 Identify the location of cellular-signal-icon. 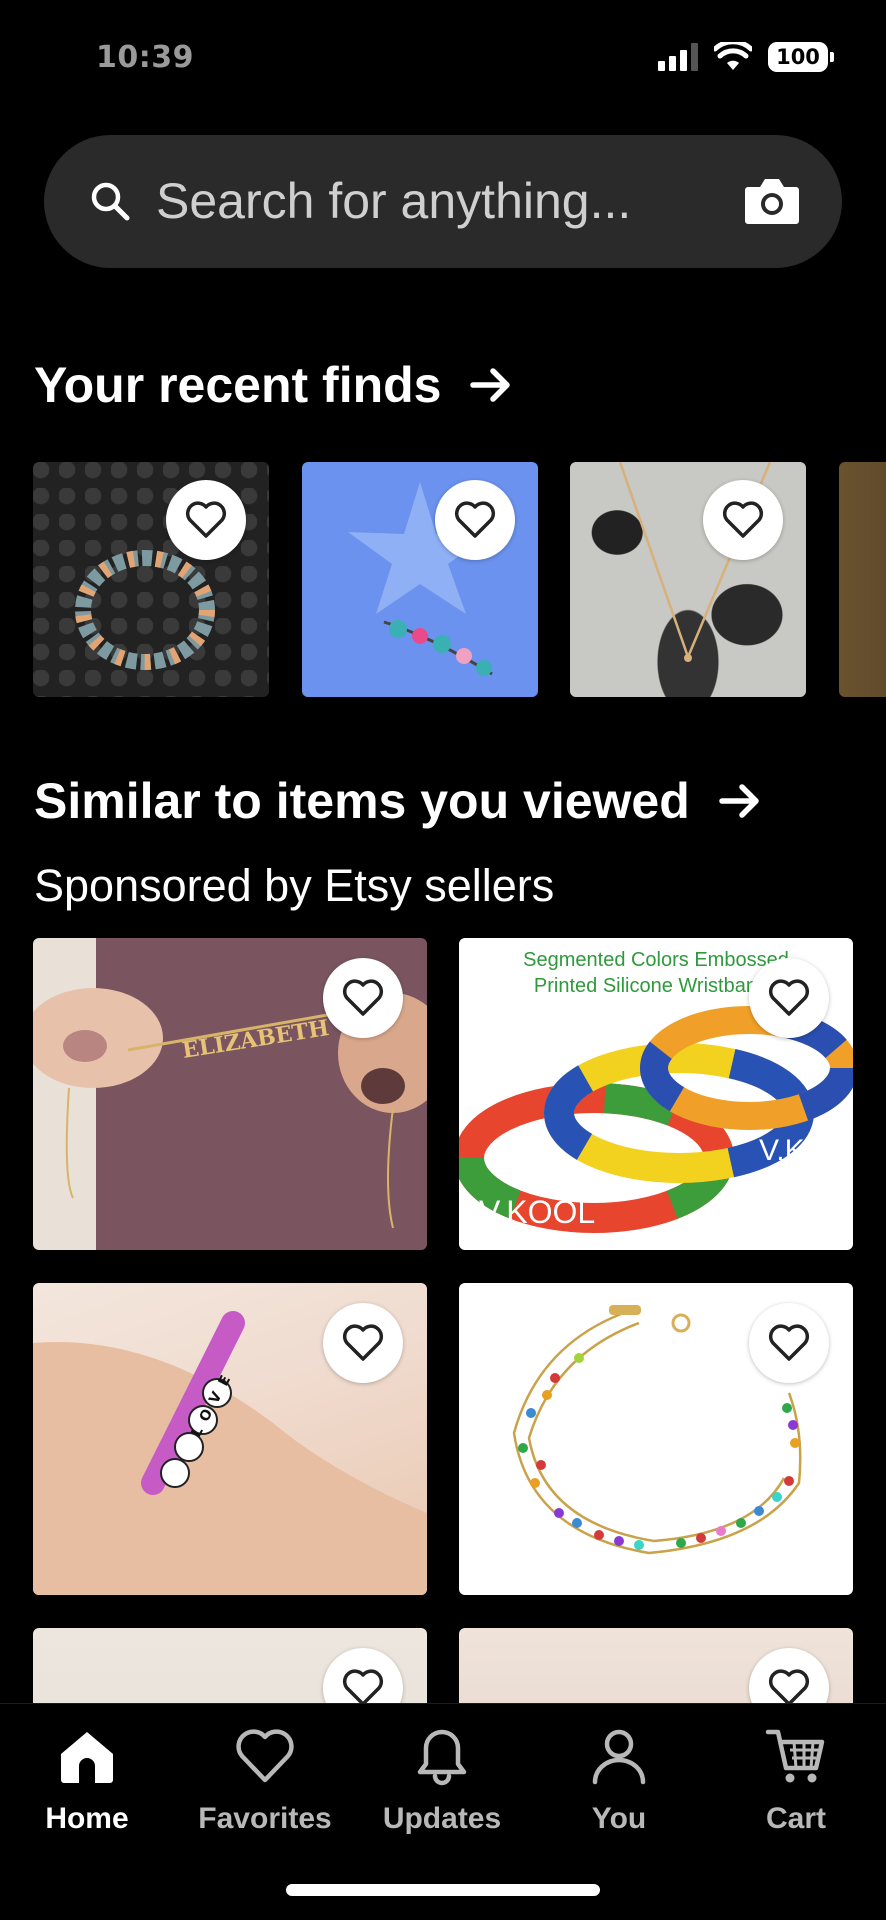
(678, 57).